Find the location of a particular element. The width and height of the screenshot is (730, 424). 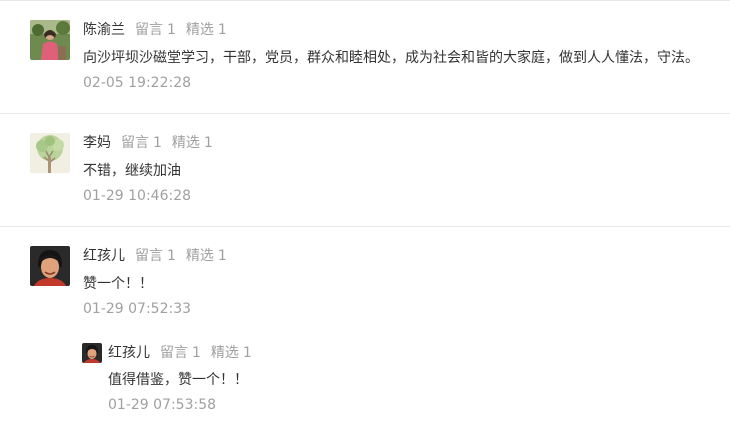

tree-illustration-icon is located at coordinates (50, 153).